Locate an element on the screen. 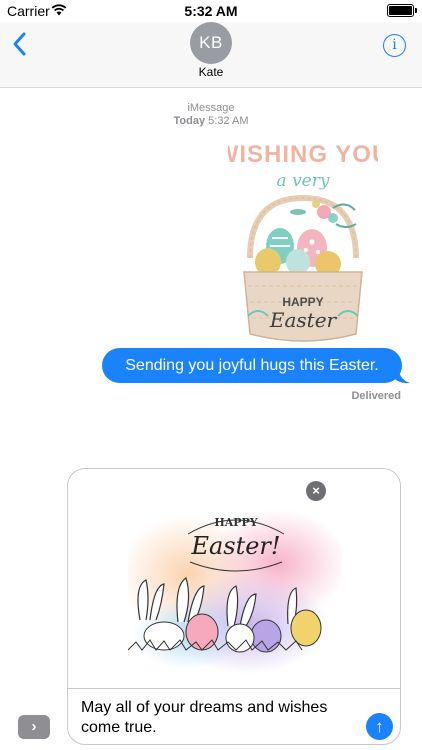  avatar: KB is located at coordinates (211, 43).